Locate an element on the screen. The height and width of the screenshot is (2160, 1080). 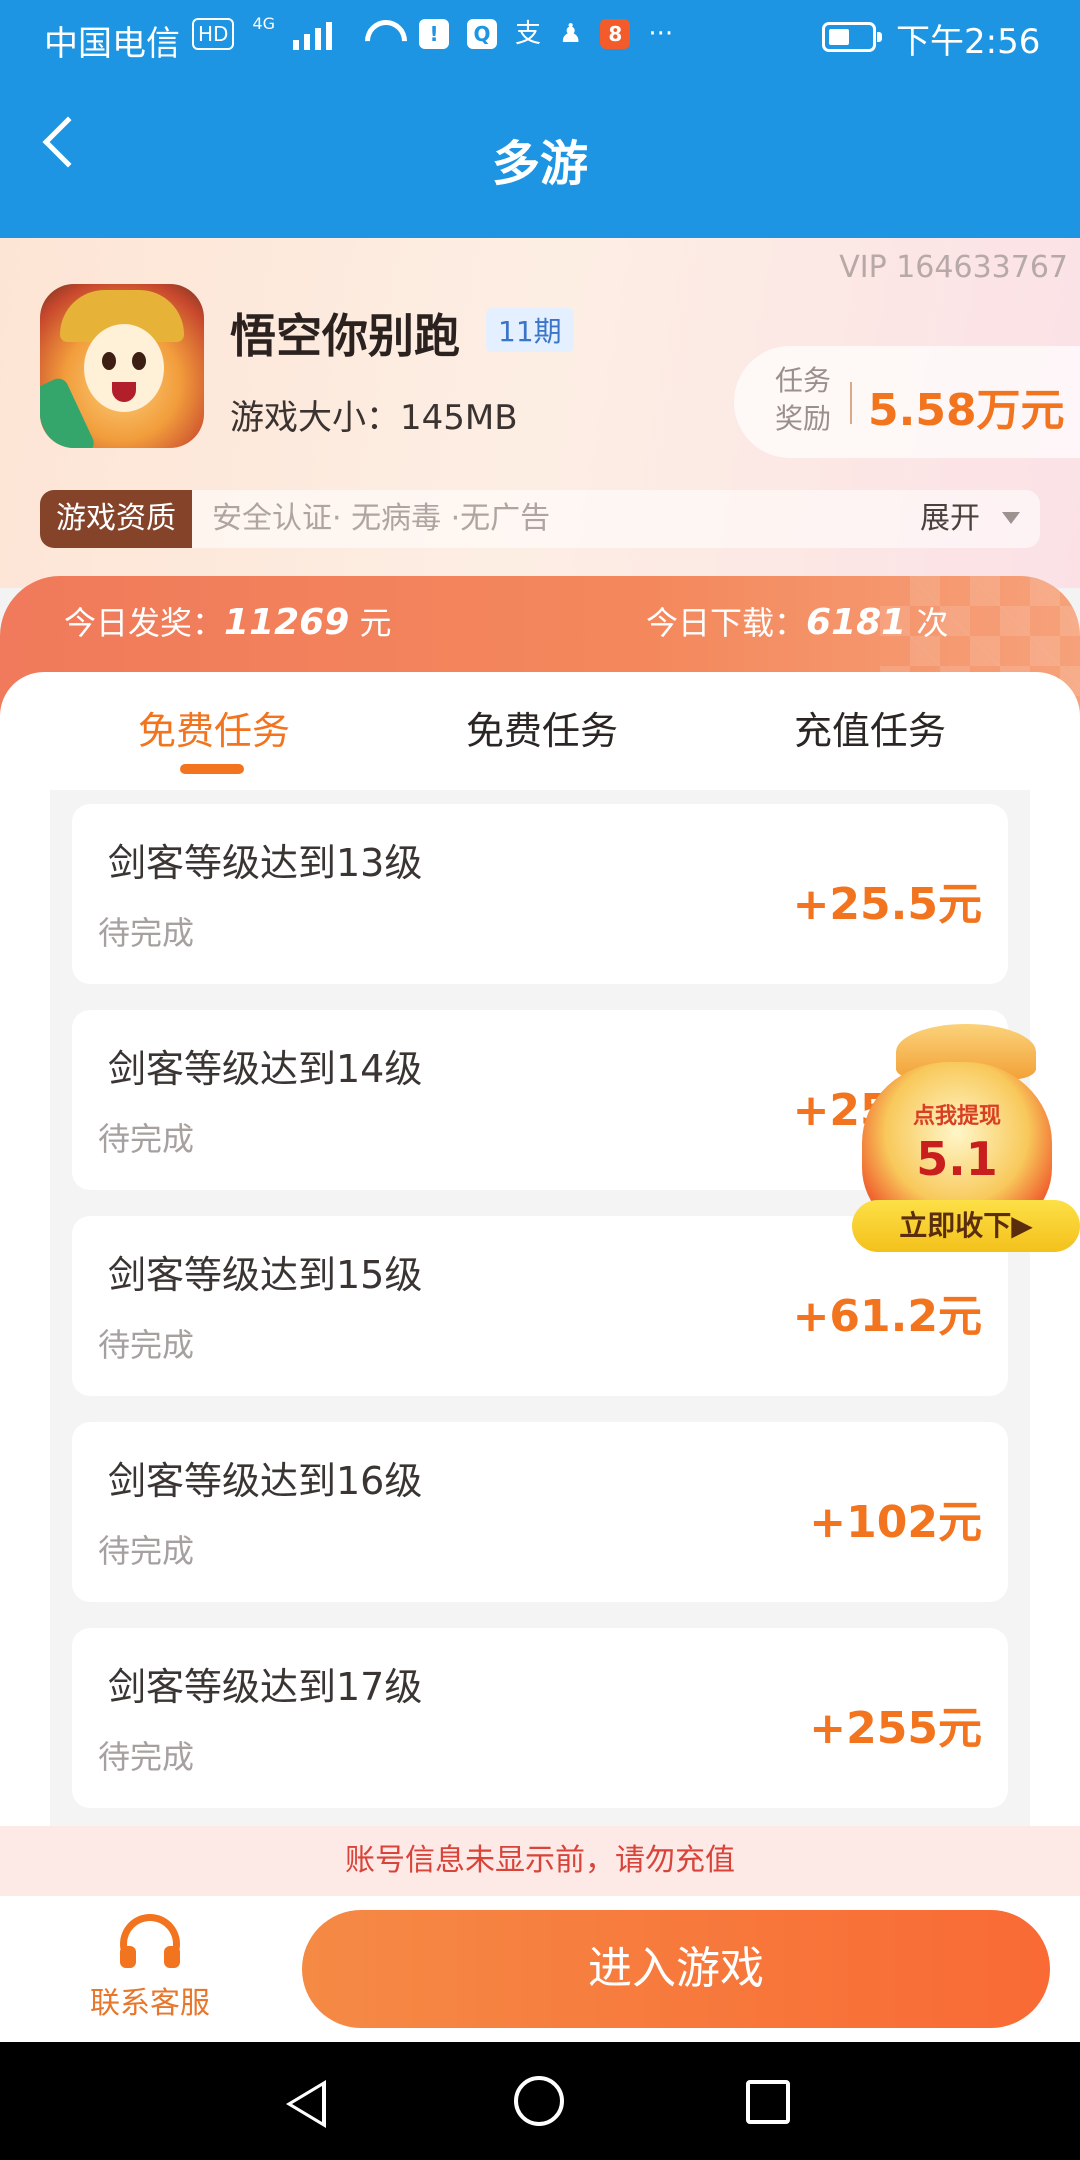
carrier-label: 中国电信 is located at coordinates (112, 44).